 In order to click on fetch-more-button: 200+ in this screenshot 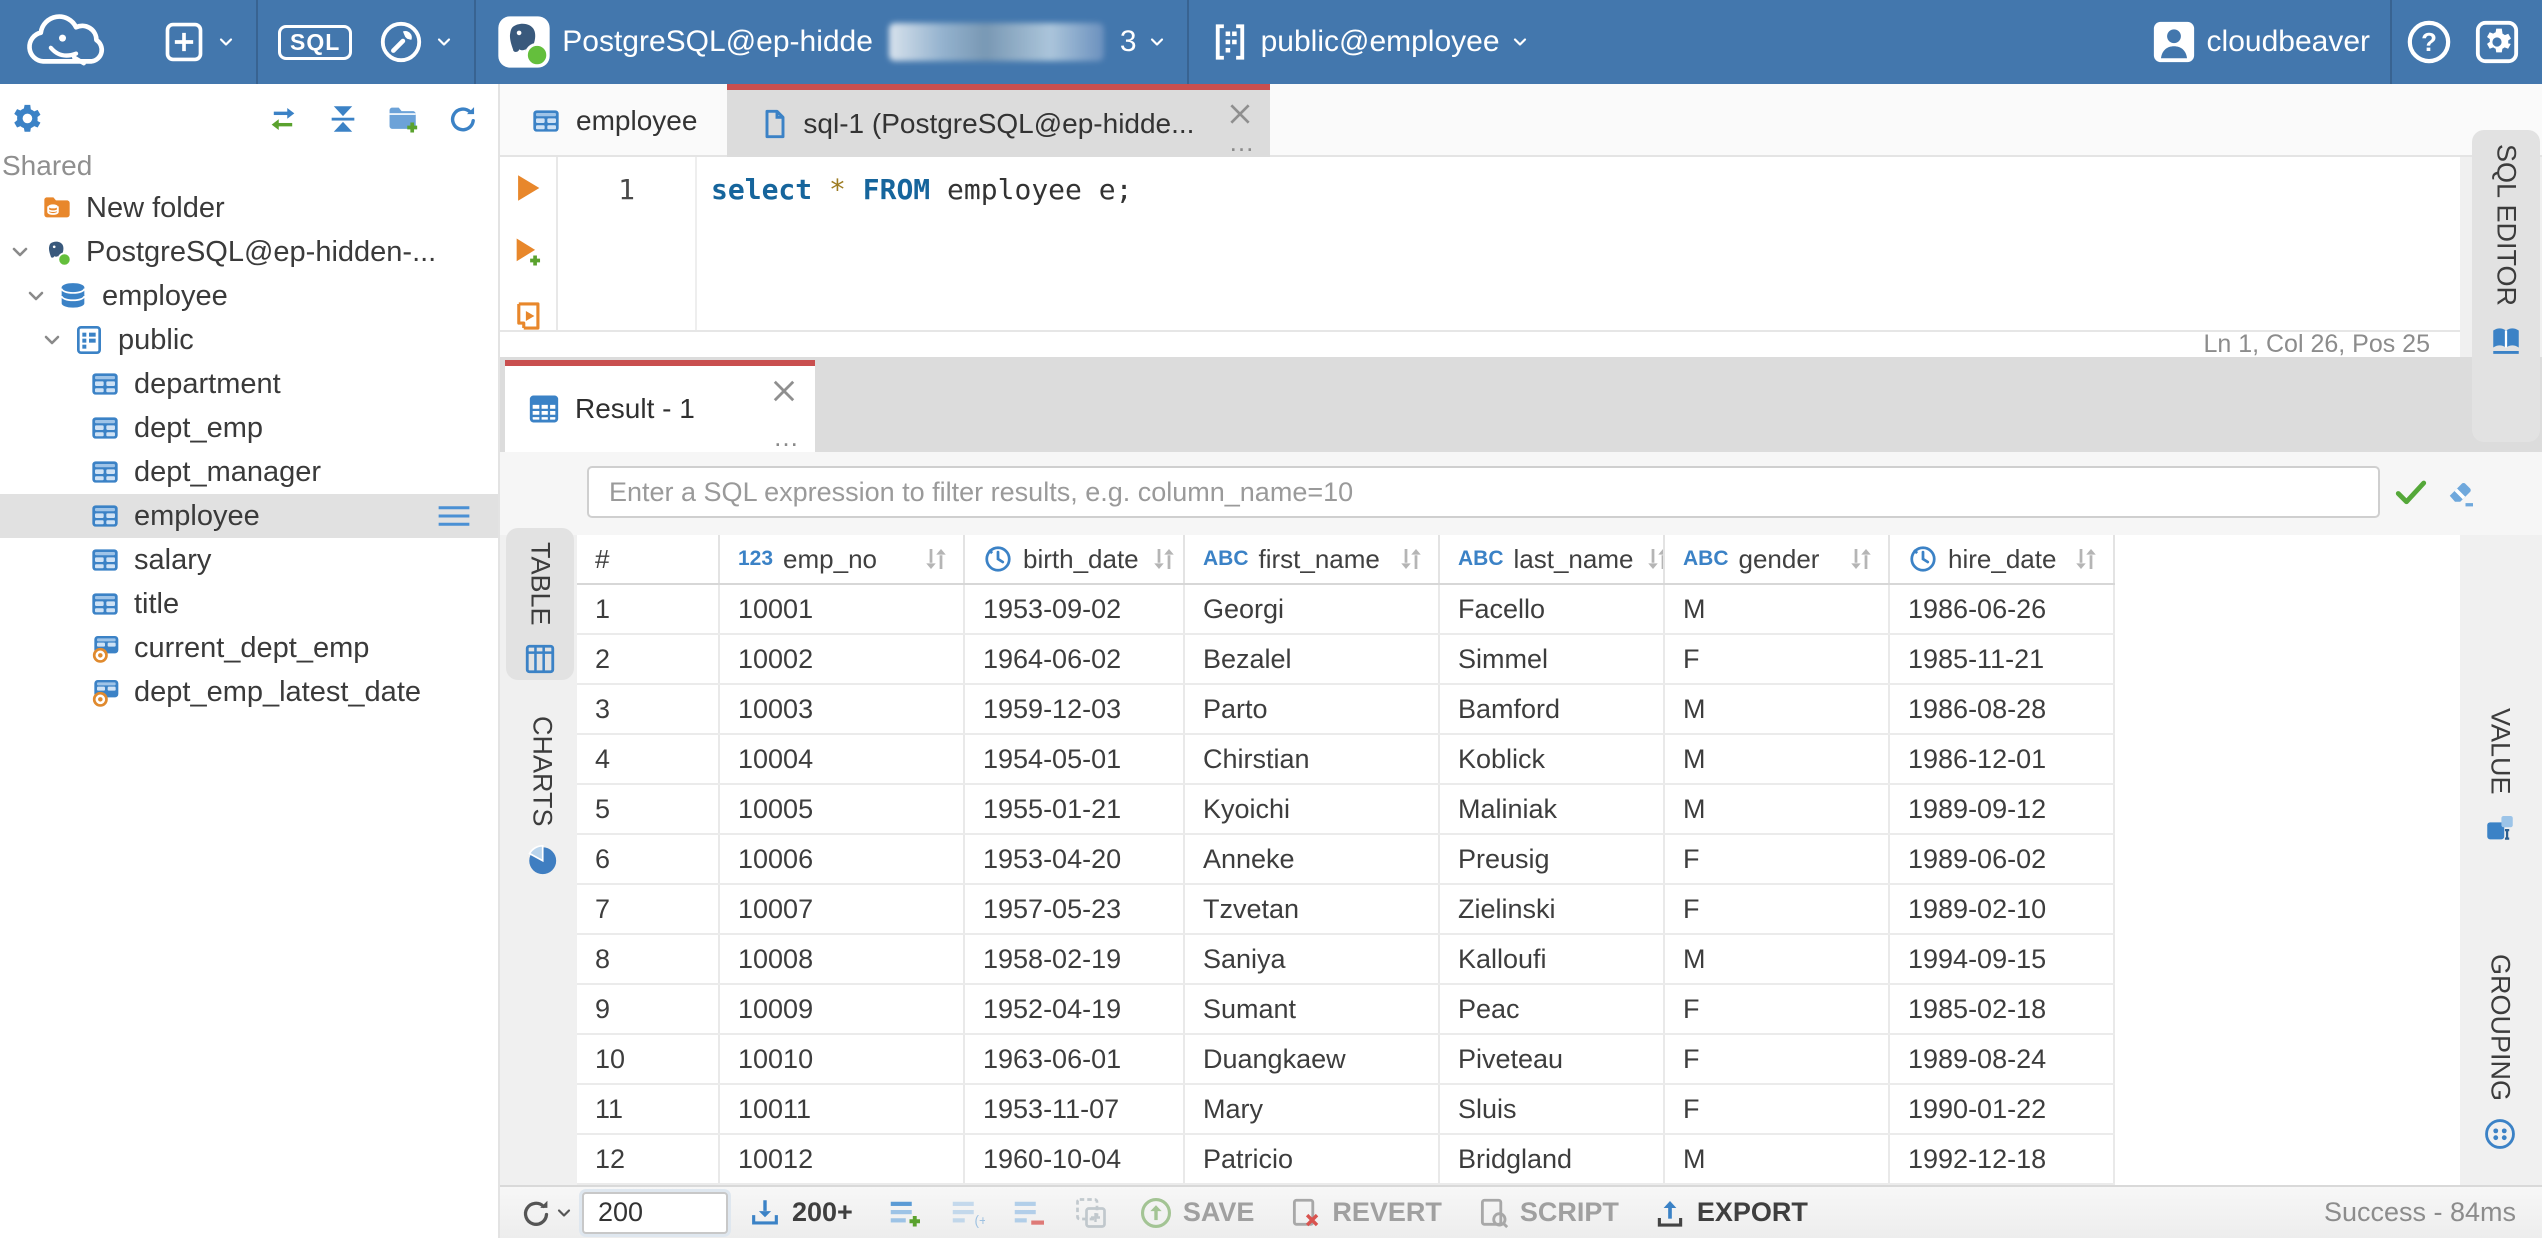, I will do `click(800, 1213)`.